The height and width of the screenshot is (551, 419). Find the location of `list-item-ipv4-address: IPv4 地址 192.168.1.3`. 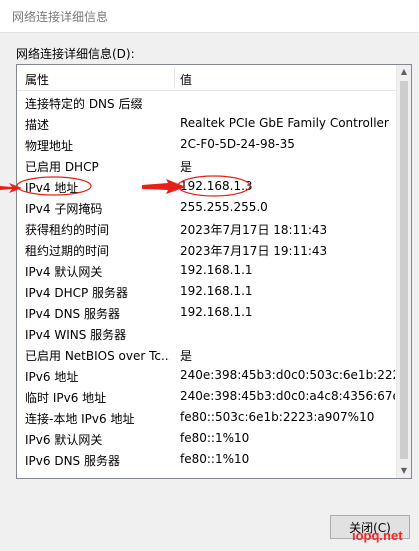

list-item-ipv4-address: IPv4 地址 192.168.1.3 is located at coordinates (207, 185).